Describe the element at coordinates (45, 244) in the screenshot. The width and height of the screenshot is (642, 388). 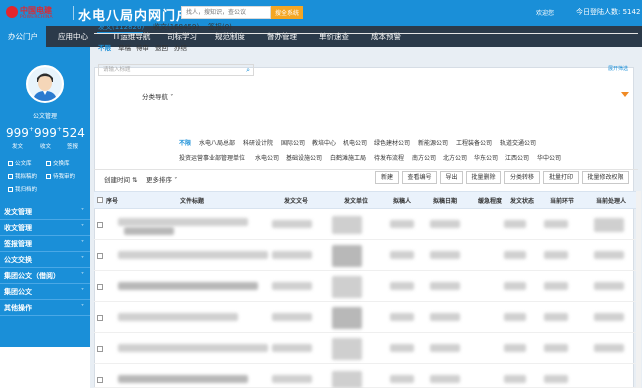
I see `sidebar-item-petition: 签报管理 ˅` at that location.